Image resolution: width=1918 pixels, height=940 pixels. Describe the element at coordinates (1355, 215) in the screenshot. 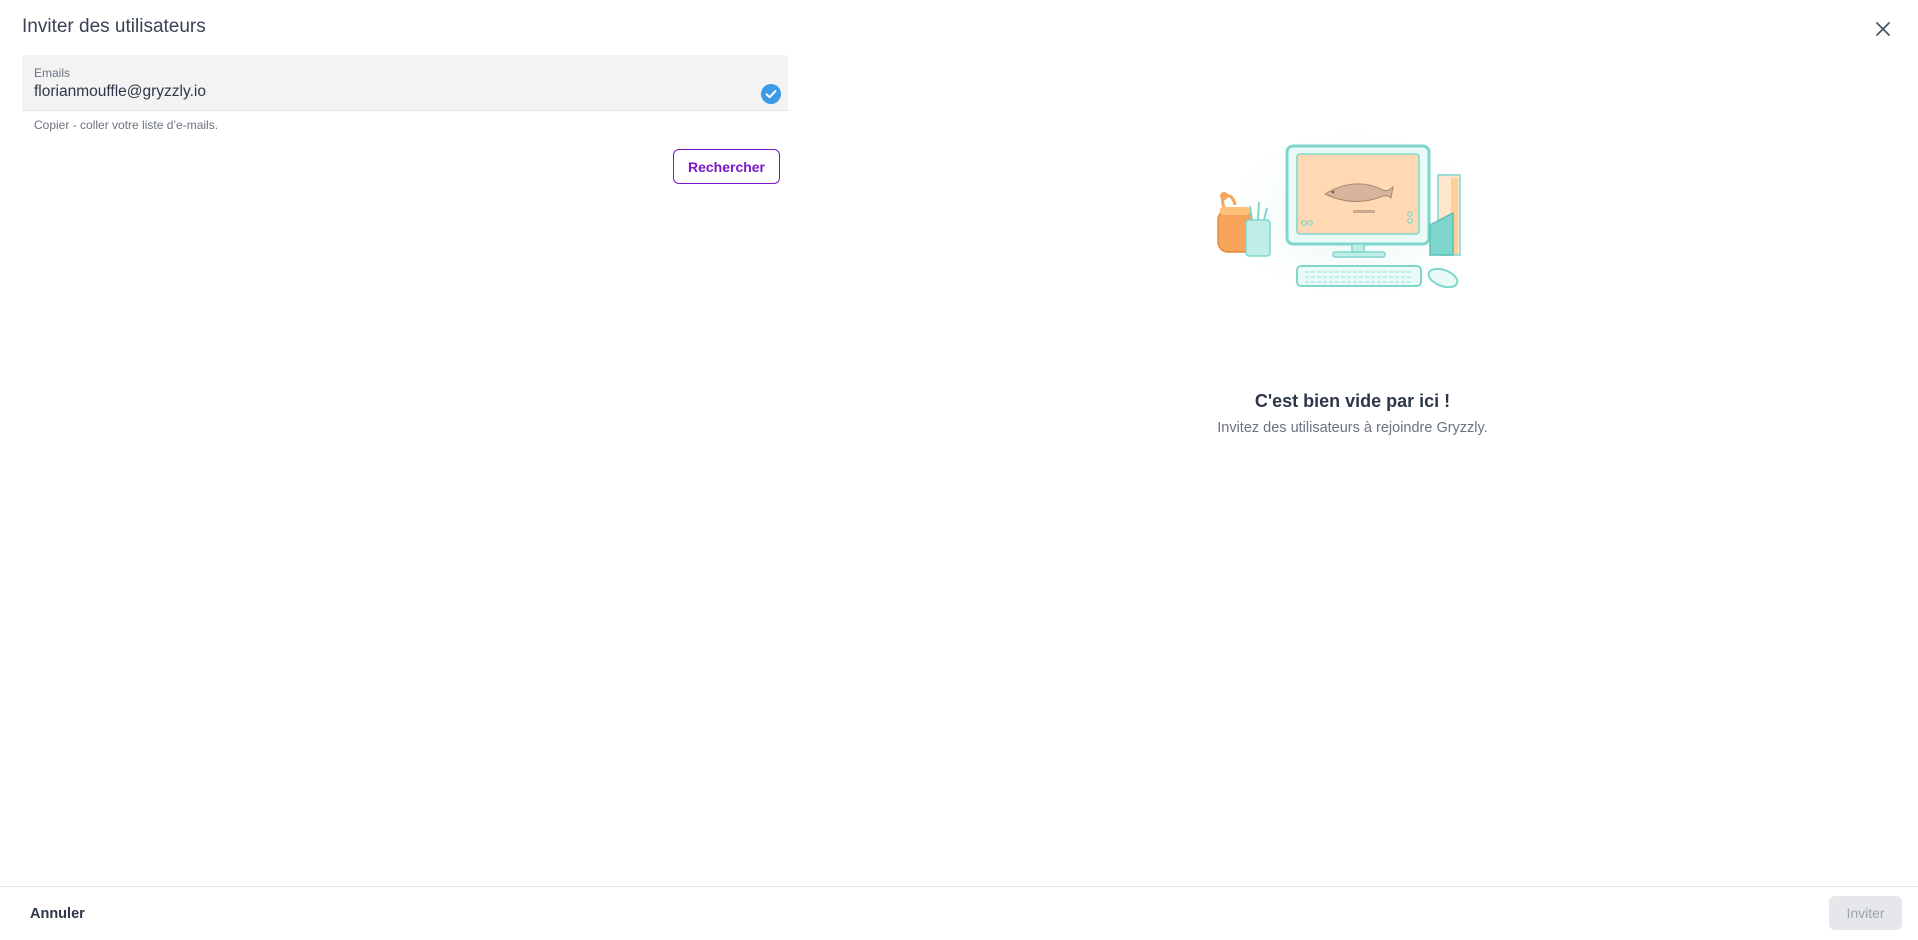

I see `computer-desk-illustration` at that location.